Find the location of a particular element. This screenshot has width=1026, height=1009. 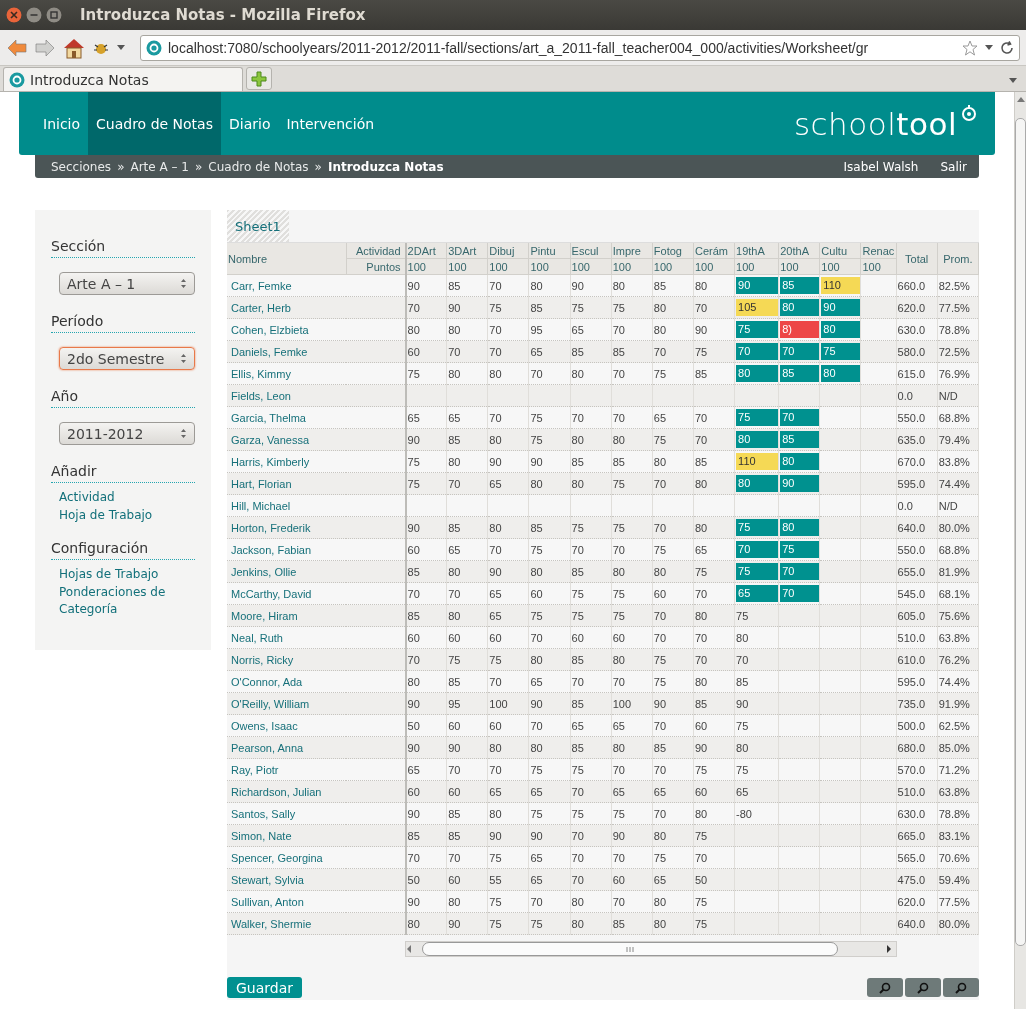

breadcrumb-link: Cuadro de Notas is located at coordinates (258, 166).